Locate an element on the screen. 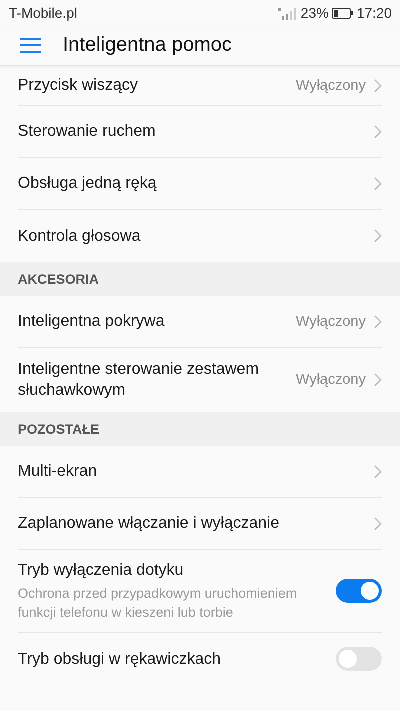 This screenshot has height=711, width=400. settings-row: Obsługa jedną ręką is located at coordinates (200, 184).